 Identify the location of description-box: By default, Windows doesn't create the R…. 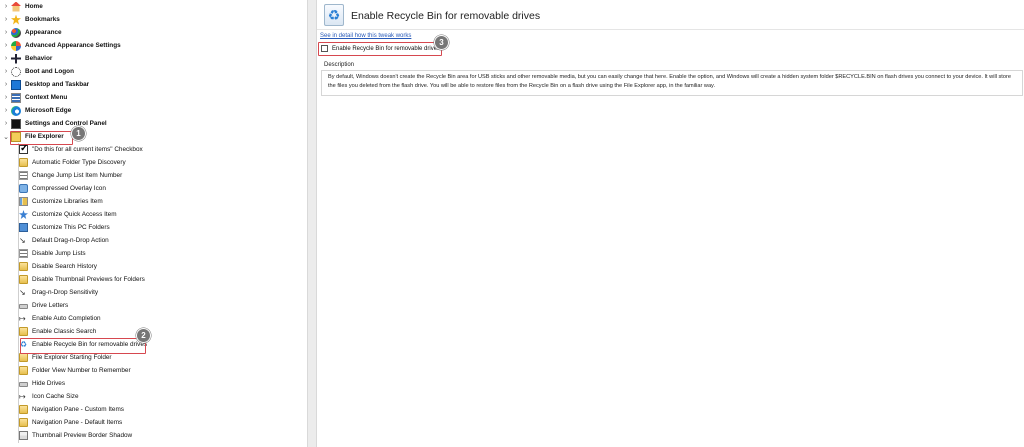
(672, 83).